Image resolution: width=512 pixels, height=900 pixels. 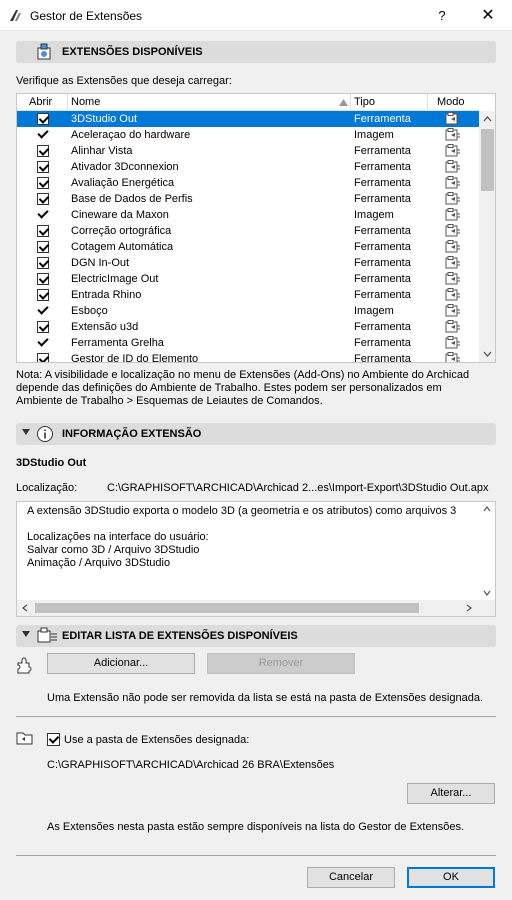 What do you see at coordinates (248, 263) in the screenshot?
I see `list-item: DGN In-Out Ferramenta` at bounding box center [248, 263].